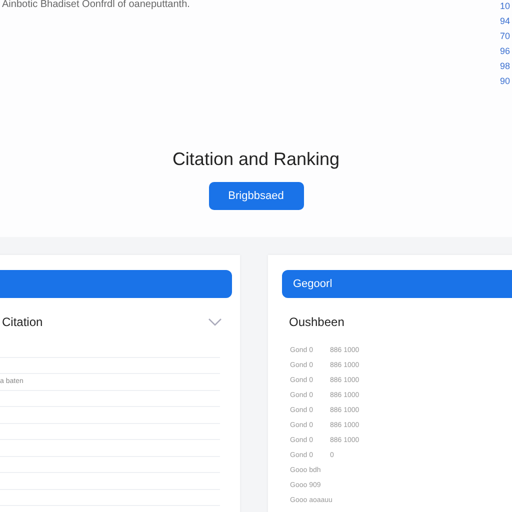  I want to click on card-heading: Citation, so click(22, 322).